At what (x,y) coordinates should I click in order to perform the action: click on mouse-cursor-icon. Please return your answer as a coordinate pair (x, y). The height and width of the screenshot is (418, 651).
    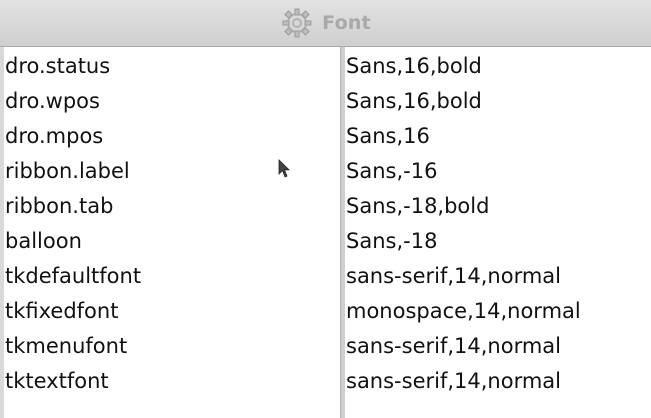
    Looking at the image, I should click on (284, 169).